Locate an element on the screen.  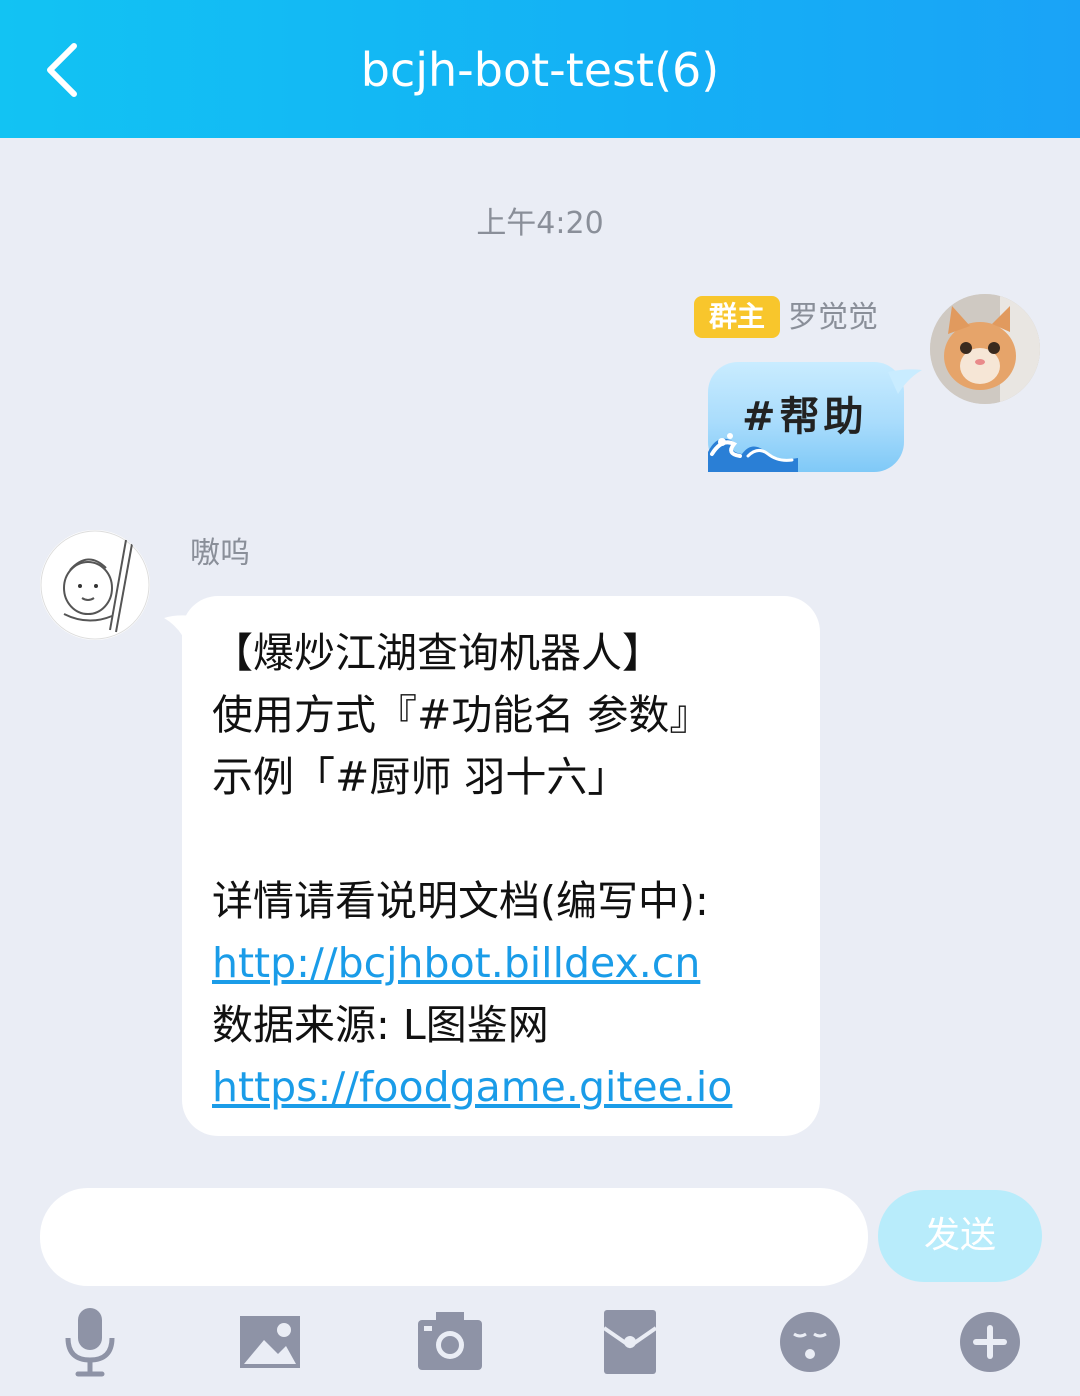
message-line: 数据来源: L图鉴网 is located at coordinates (380, 1025).